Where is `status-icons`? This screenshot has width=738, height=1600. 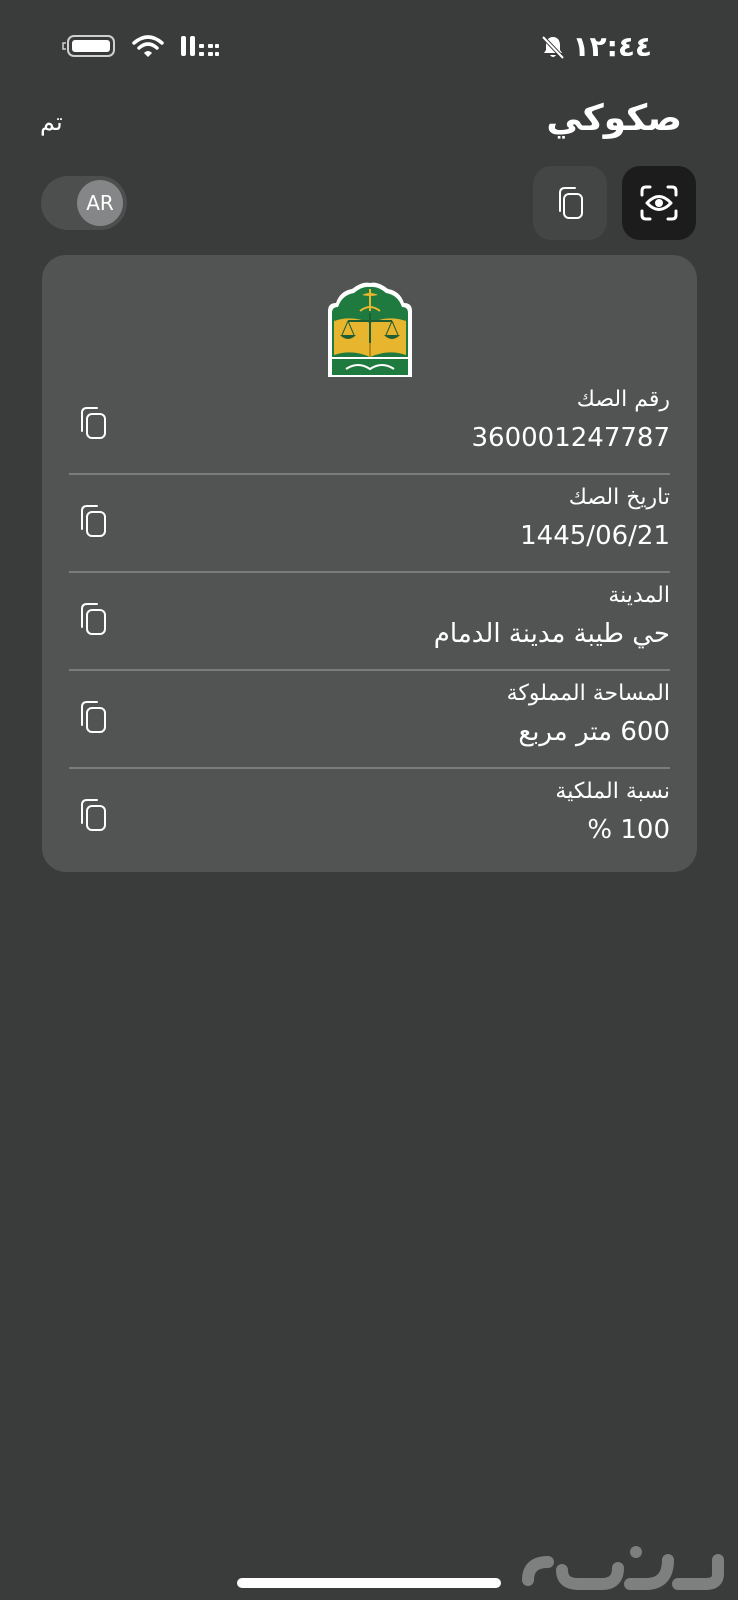
status-icons is located at coordinates (141, 46).